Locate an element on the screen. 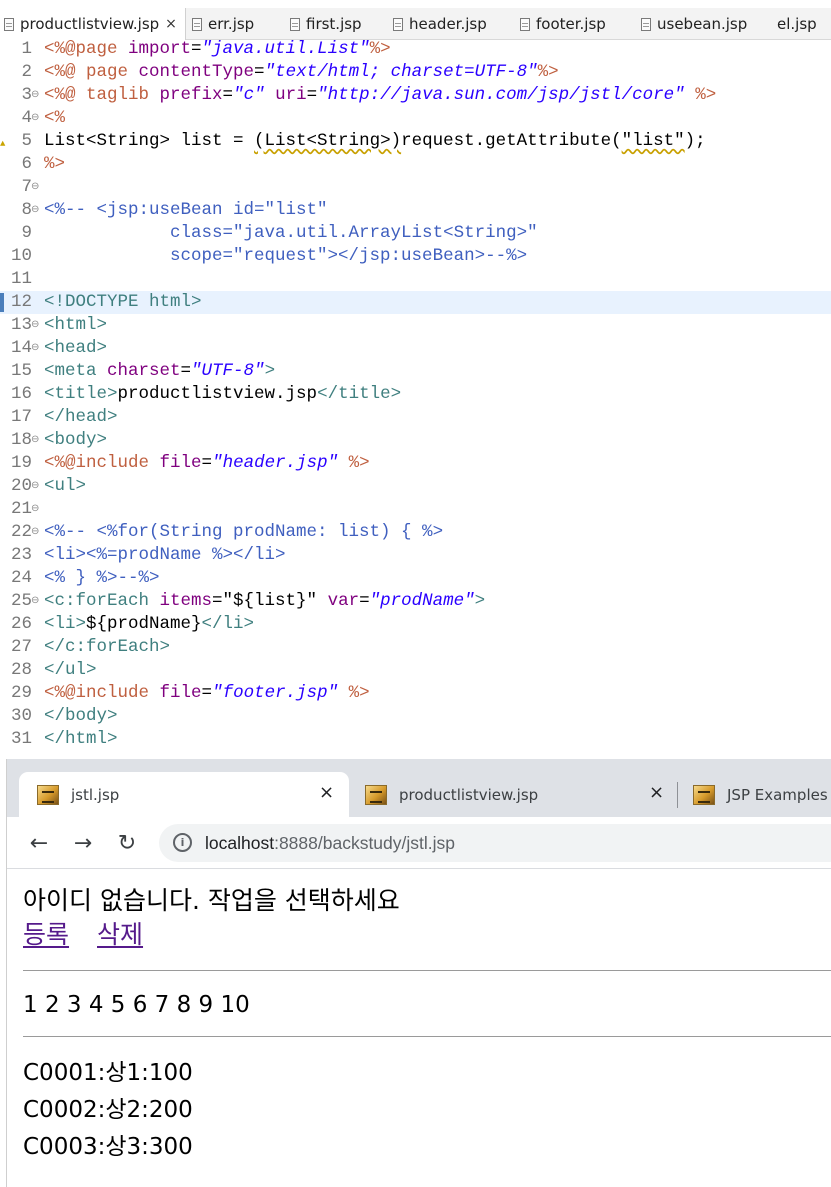 Image resolution: width=831 pixels, height=1187 pixels. code-line: 6 %> is located at coordinates (415, 164).